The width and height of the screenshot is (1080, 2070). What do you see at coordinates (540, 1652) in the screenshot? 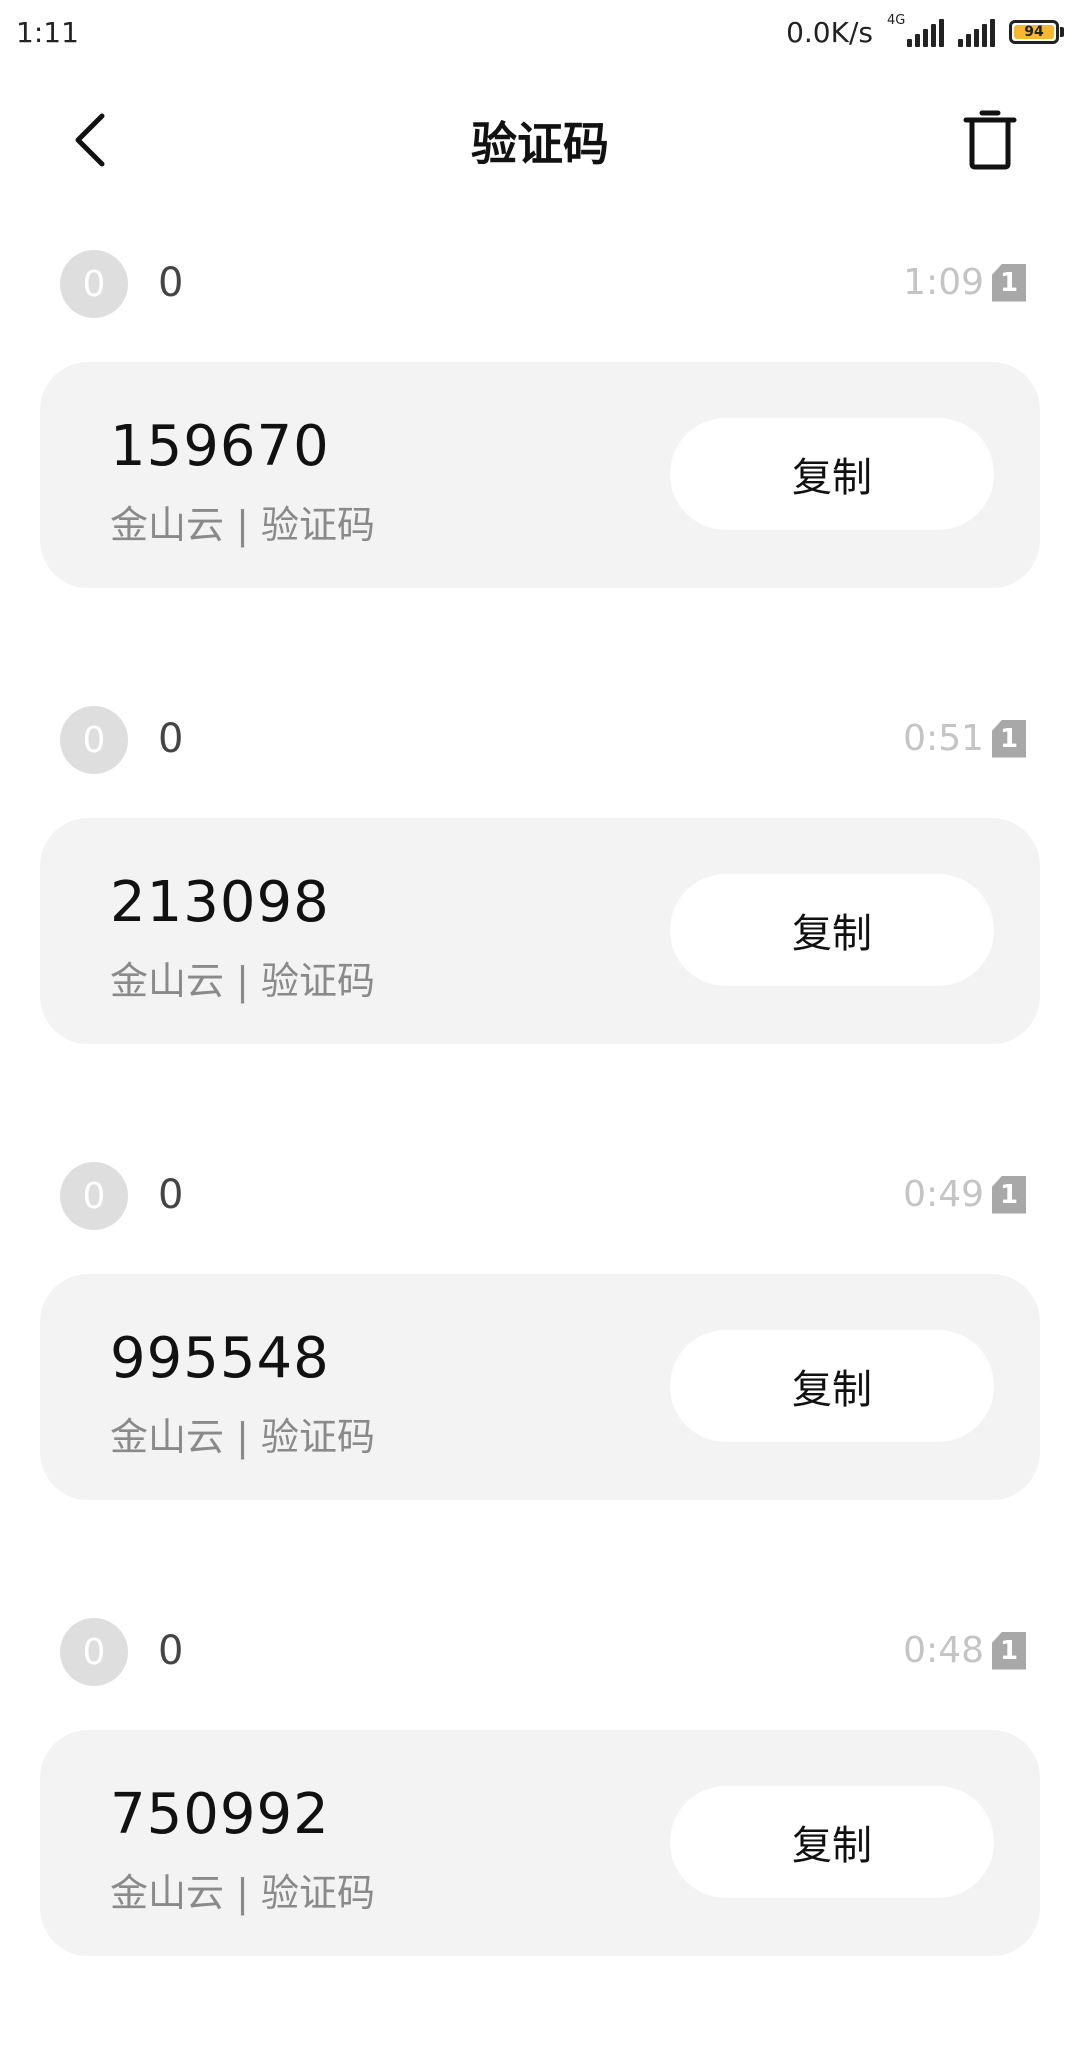
I see `message-meta: 0 0 0:48 1` at bounding box center [540, 1652].